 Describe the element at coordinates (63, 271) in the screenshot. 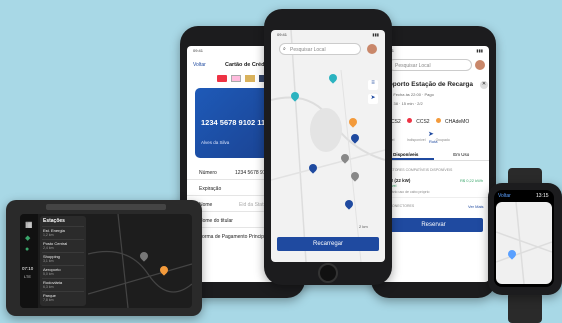

I see `station-list-item: Aeroporto 5,0 km` at that location.